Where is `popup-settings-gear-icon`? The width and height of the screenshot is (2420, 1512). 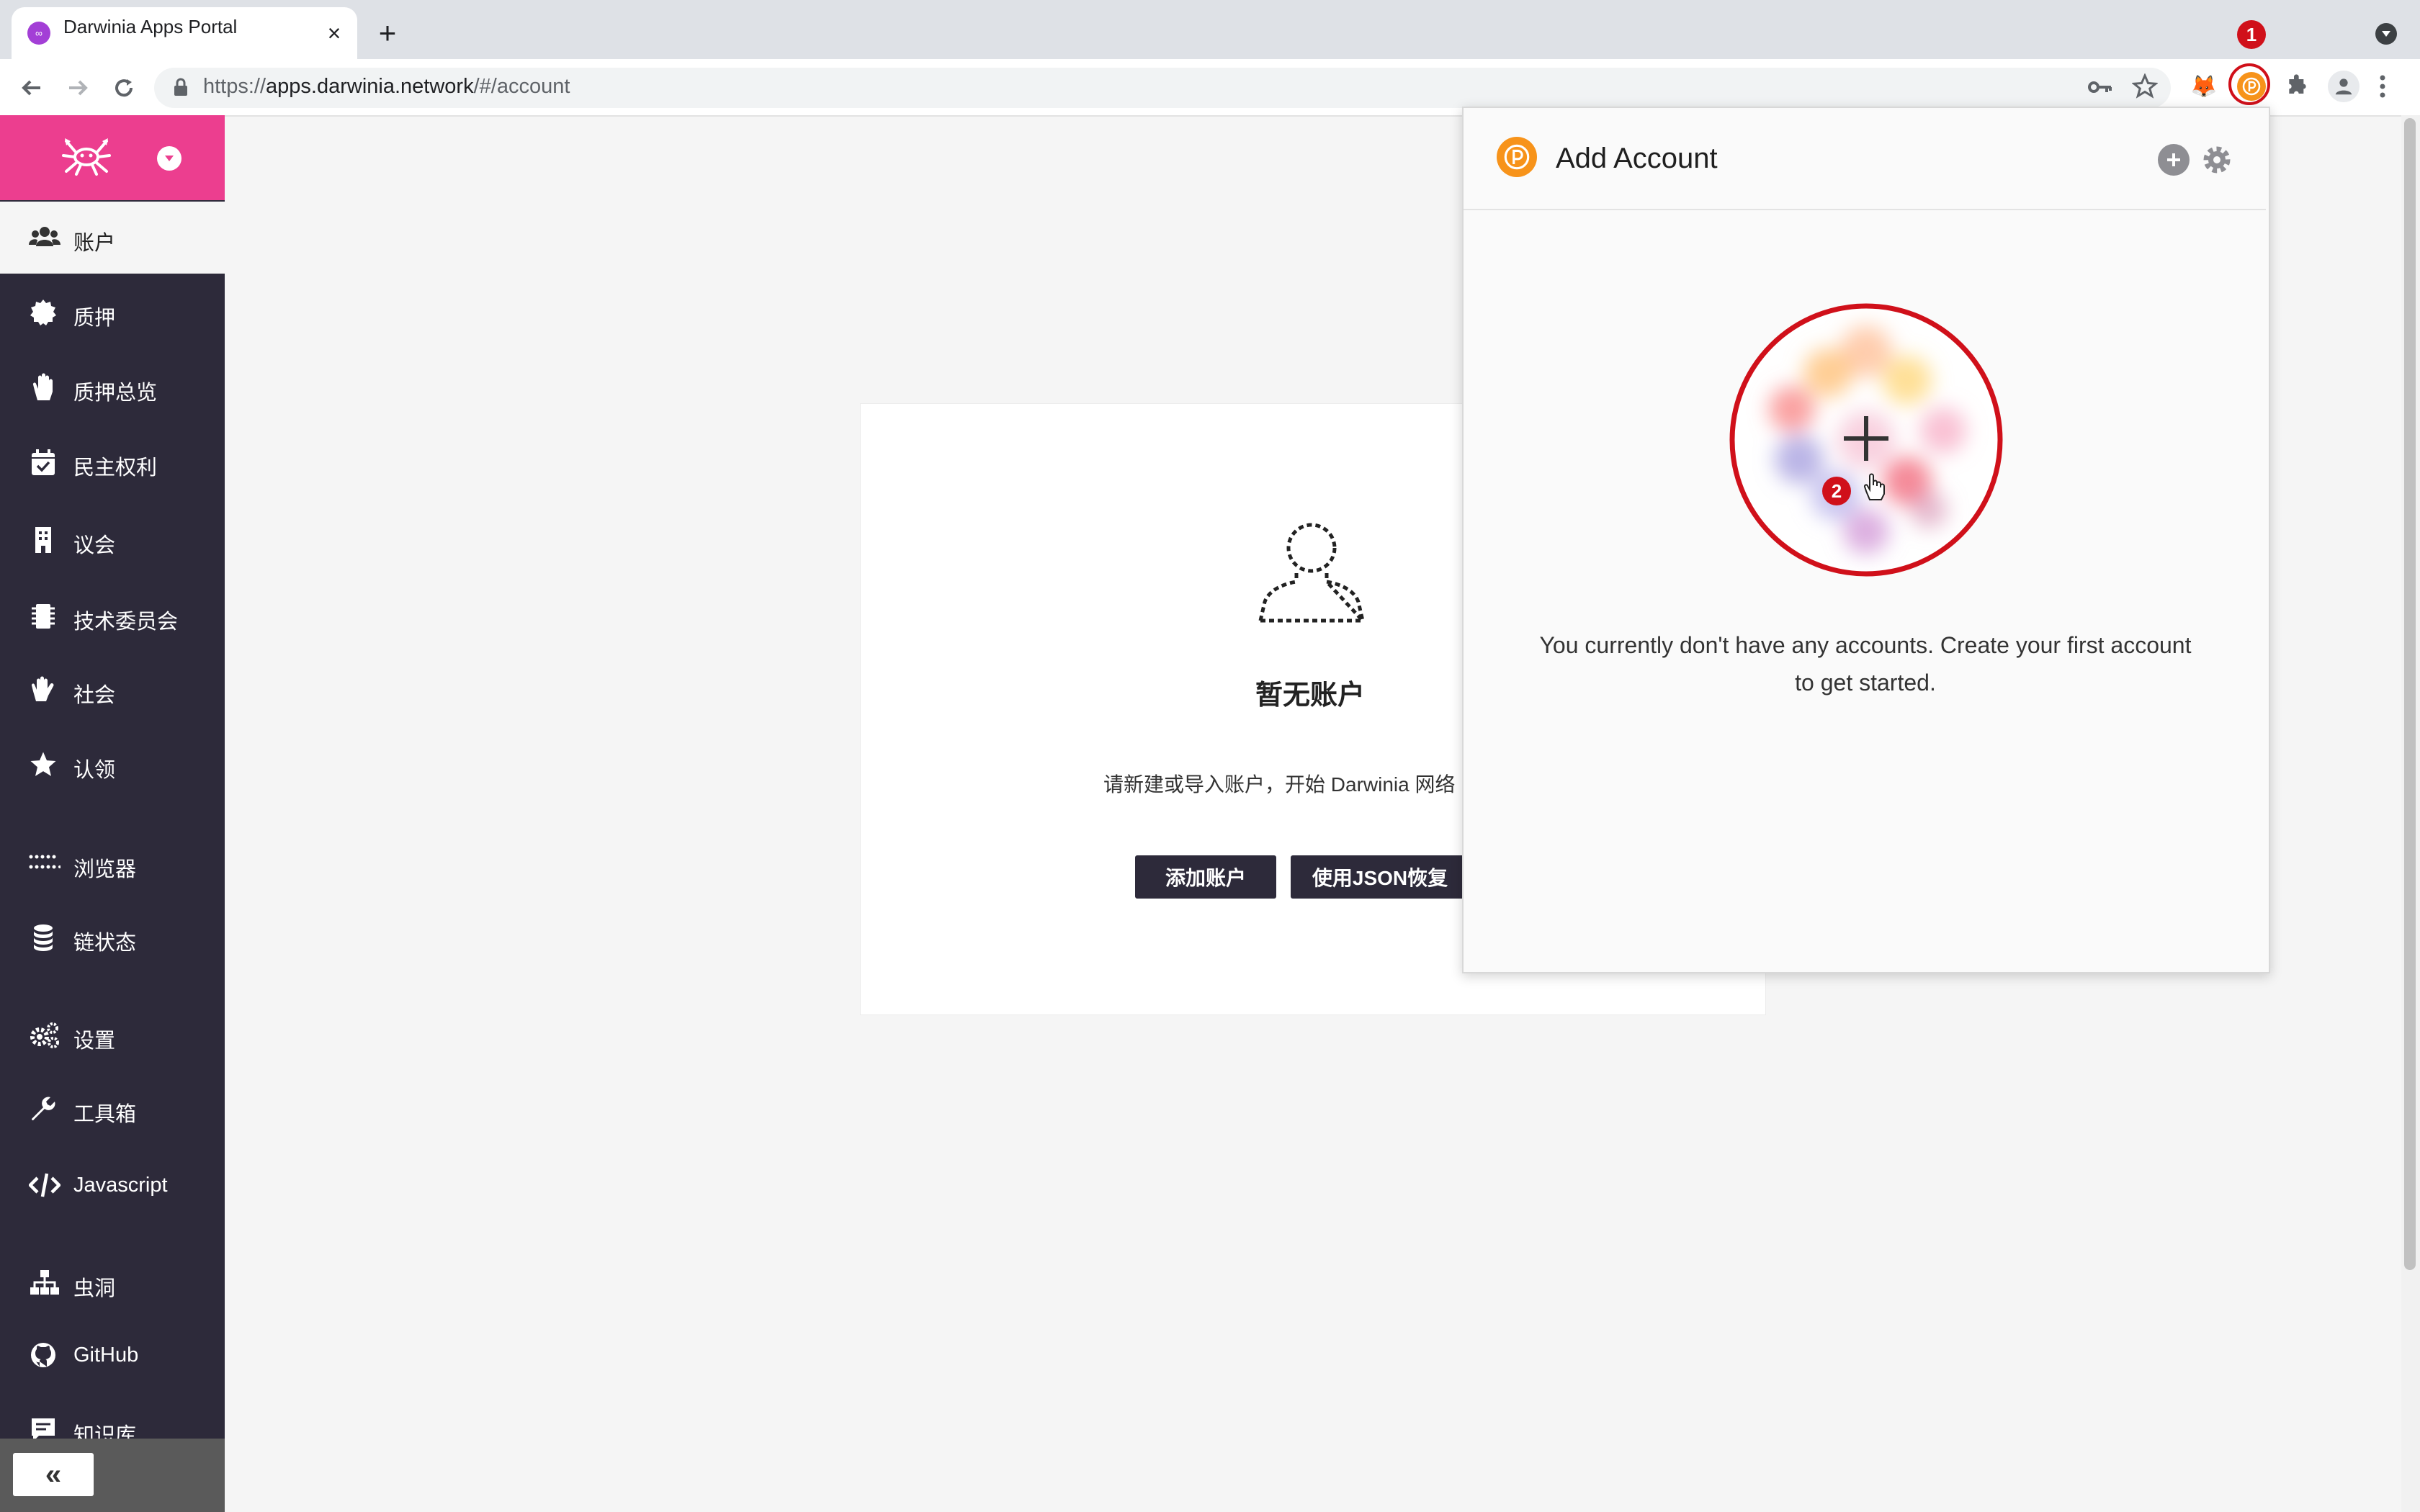 popup-settings-gear-icon is located at coordinates (2217, 160).